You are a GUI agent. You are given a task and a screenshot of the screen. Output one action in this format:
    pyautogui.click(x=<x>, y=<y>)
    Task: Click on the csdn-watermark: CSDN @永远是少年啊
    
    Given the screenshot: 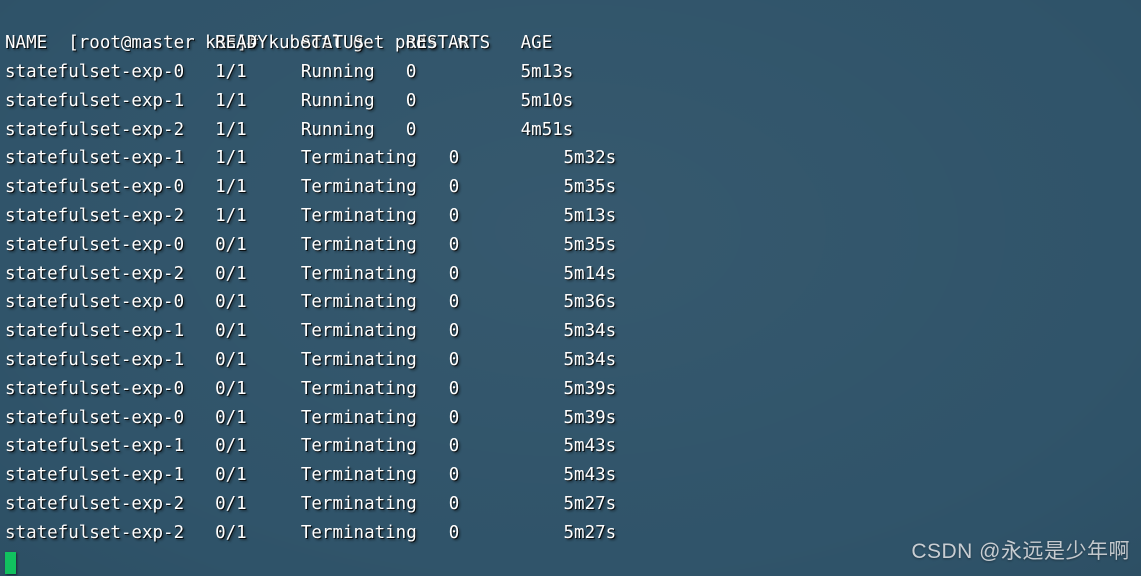 What is the action you would take?
    pyautogui.click(x=1020, y=551)
    